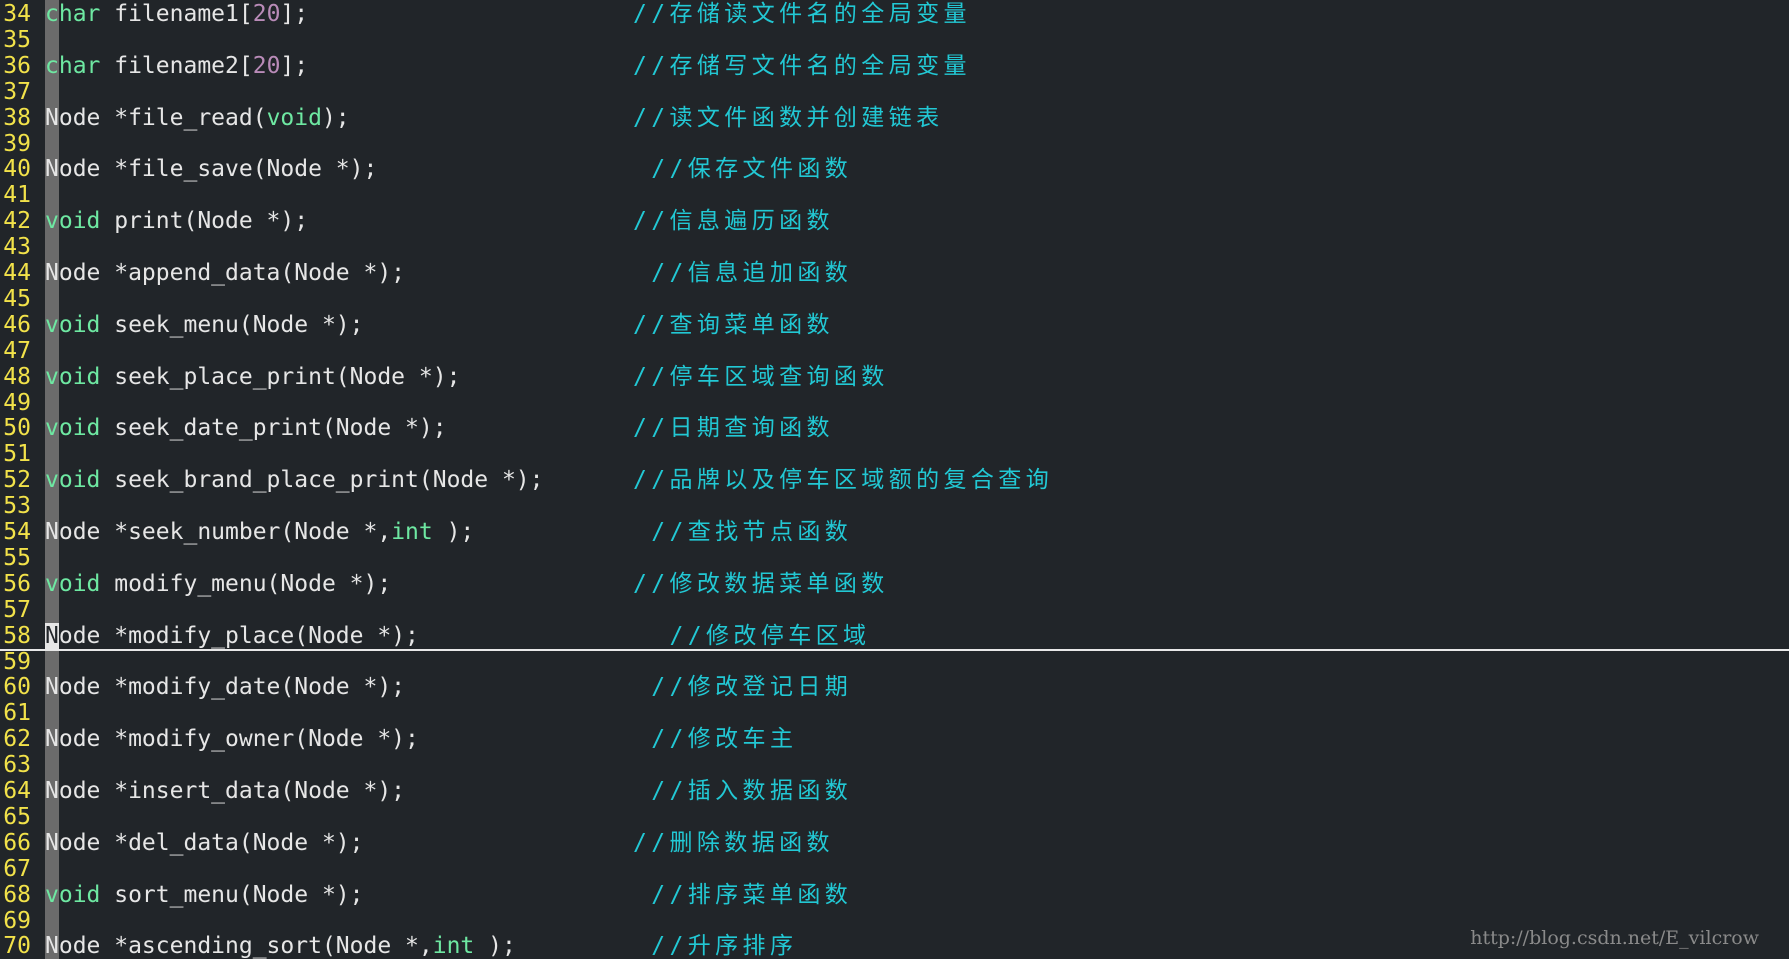 The width and height of the screenshot is (1789, 959). I want to click on code-line: 38 Node *file_read(void); //读文件函数并创建链表, so click(894, 118).